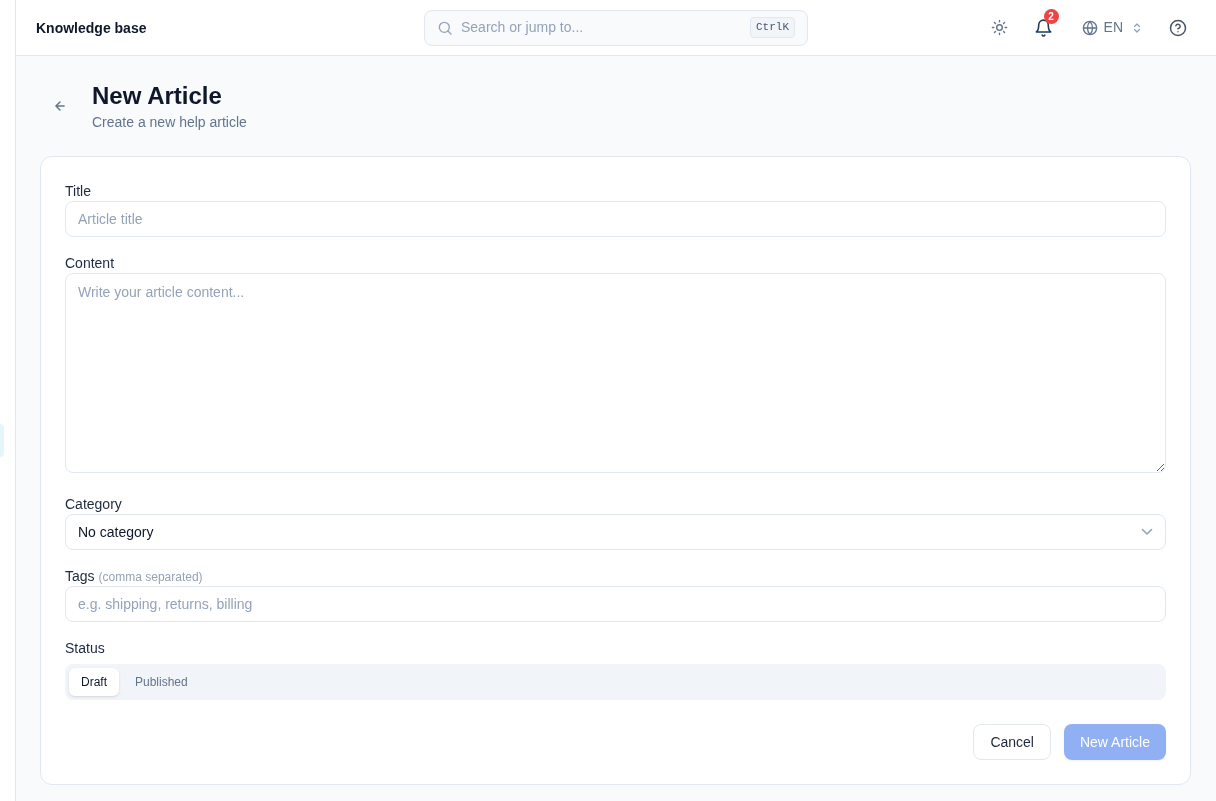  I want to click on search-icon, so click(445, 27).